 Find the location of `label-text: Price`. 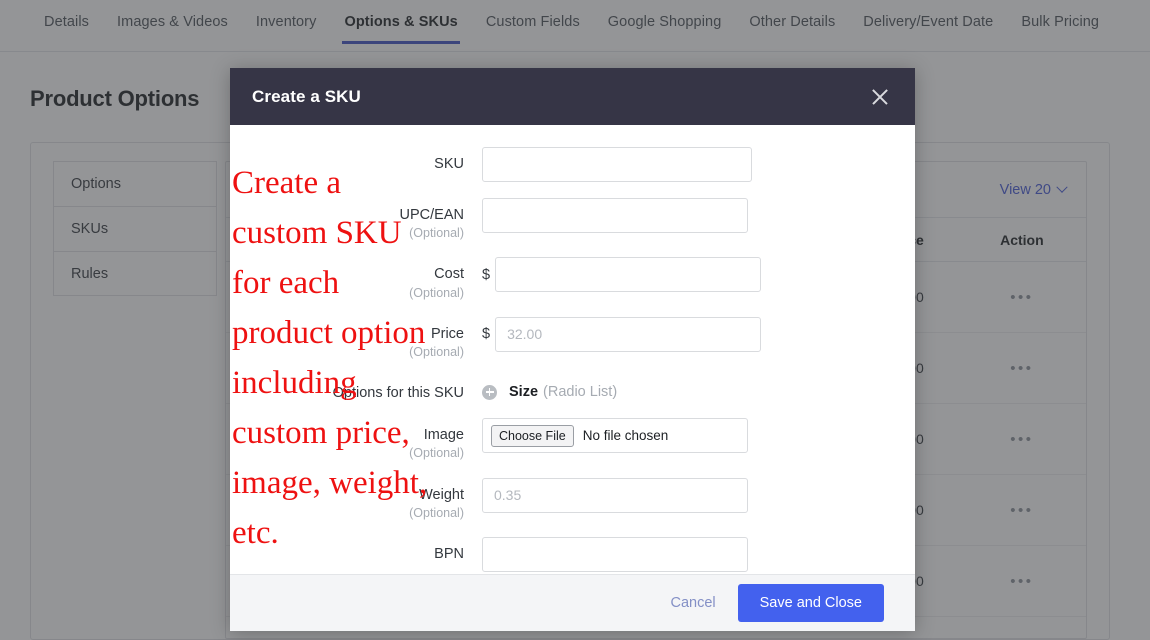

label-text: Price is located at coordinates (447, 333).